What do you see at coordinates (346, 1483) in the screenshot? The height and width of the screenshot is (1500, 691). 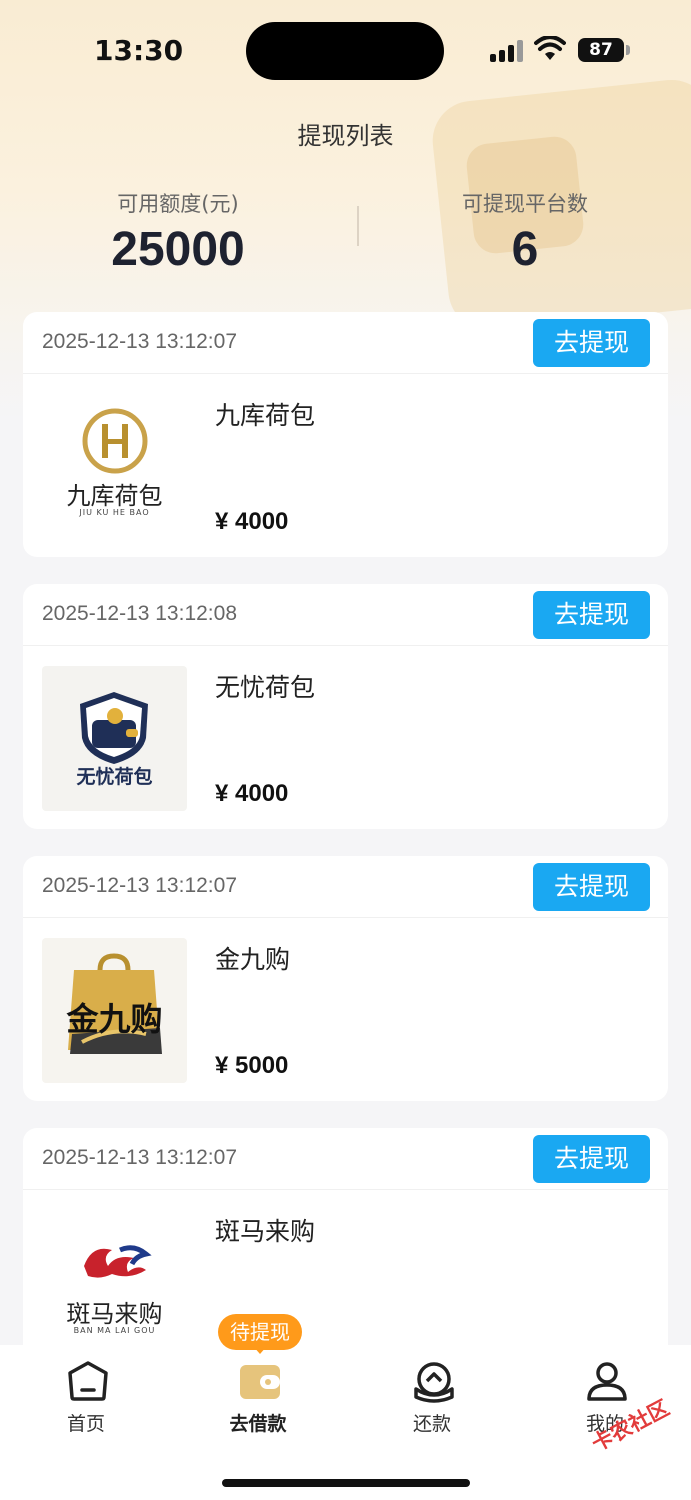 I see `home-indicator` at bounding box center [346, 1483].